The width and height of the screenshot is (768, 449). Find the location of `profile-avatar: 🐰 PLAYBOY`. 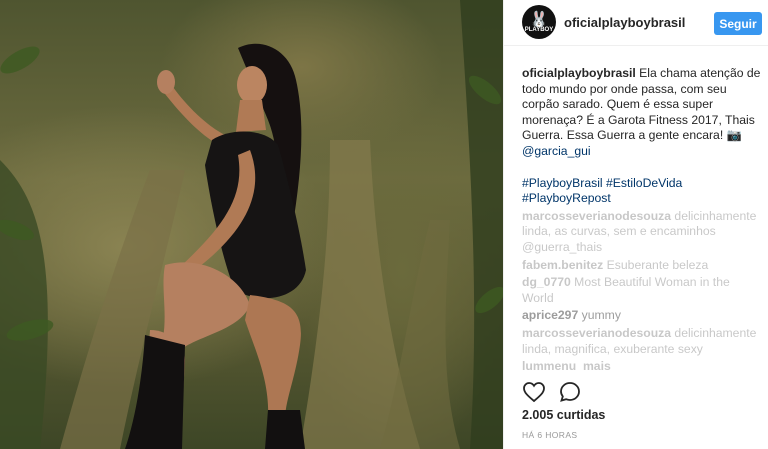

profile-avatar: 🐰 PLAYBOY is located at coordinates (539, 22).